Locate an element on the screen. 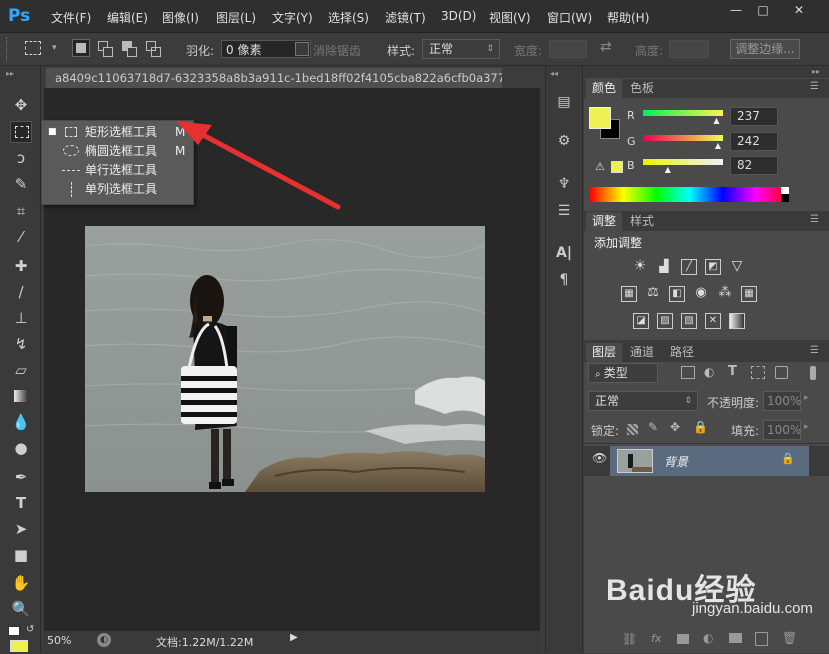  tab-swatches: 色板 is located at coordinates (642, 88).